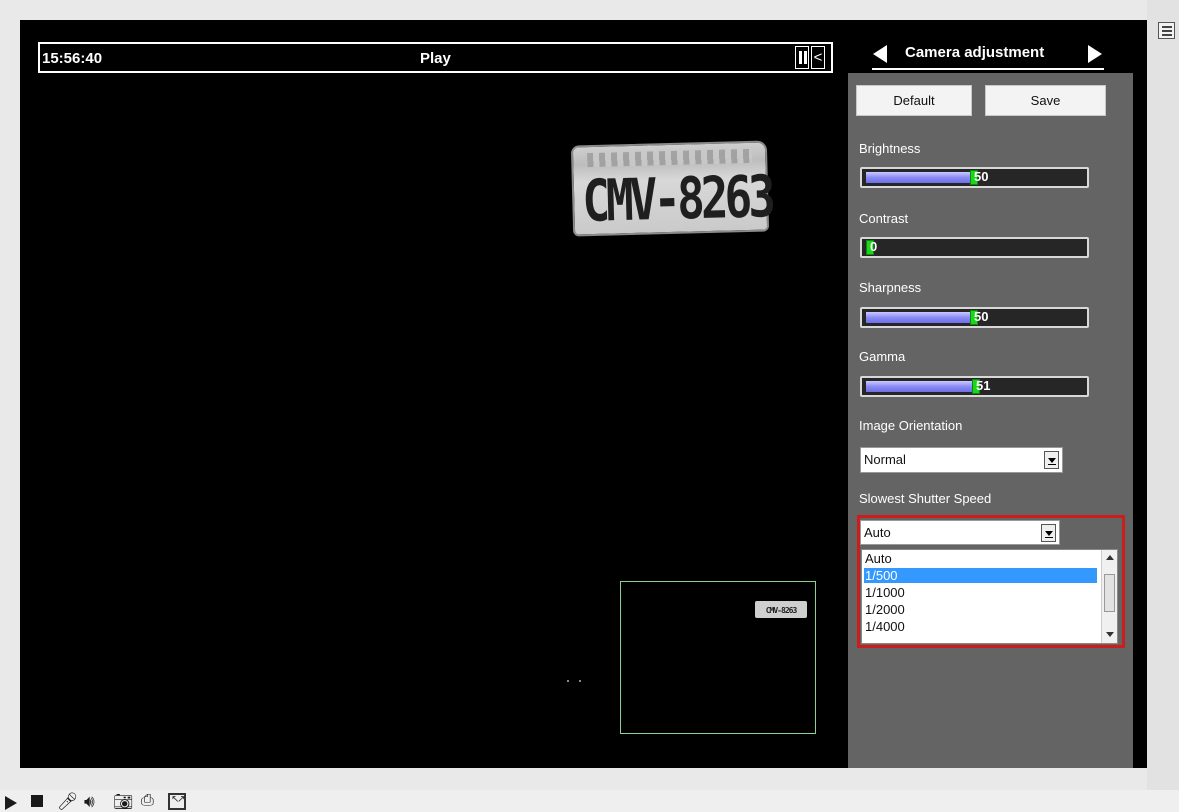  What do you see at coordinates (124, 801) in the screenshot?
I see `snapshot-icon: 📷︎` at bounding box center [124, 801].